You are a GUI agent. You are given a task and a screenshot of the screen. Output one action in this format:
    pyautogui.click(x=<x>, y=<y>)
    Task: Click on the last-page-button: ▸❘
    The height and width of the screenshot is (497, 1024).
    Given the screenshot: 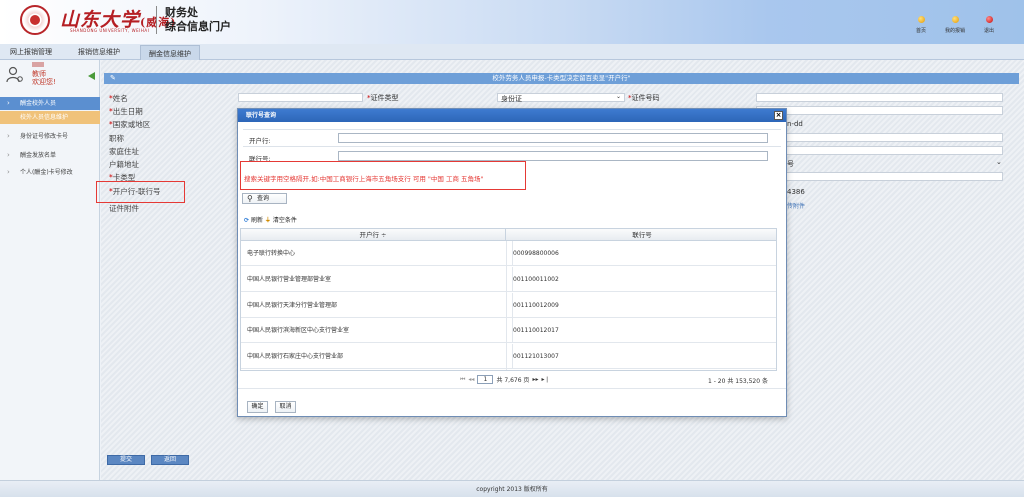 What is the action you would take?
    pyautogui.click(x=545, y=379)
    